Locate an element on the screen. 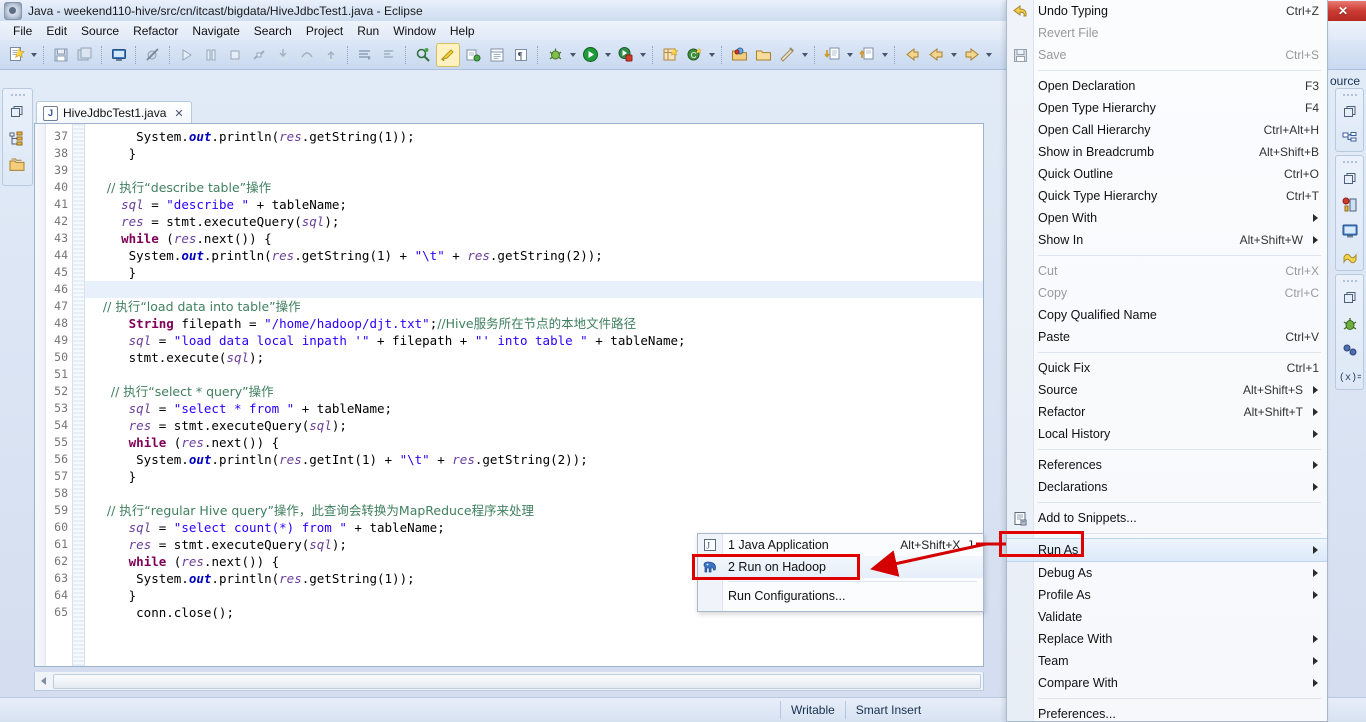  context-menu-item-source: Source Alt+Shift+S is located at coordinates (1167, 390).